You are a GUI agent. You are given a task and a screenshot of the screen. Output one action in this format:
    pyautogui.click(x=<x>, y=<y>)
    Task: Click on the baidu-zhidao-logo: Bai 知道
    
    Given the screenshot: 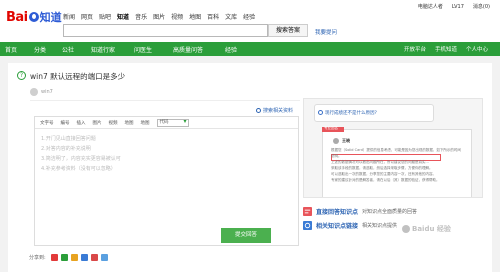 What is the action you would take?
    pyautogui.click(x=34, y=17)
    